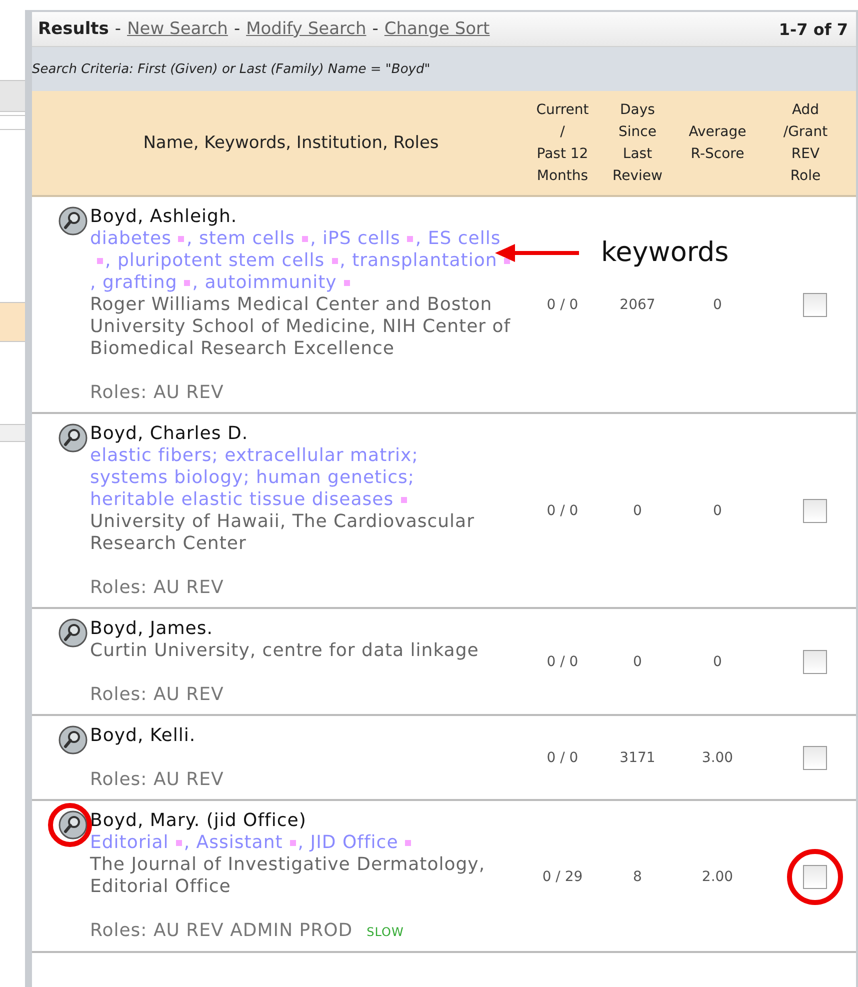 This screenshot has width=858, height=987. Describe the element at coordinates (718, 143) in the screenshot. I see `column-header: Average R-Score` at that location.